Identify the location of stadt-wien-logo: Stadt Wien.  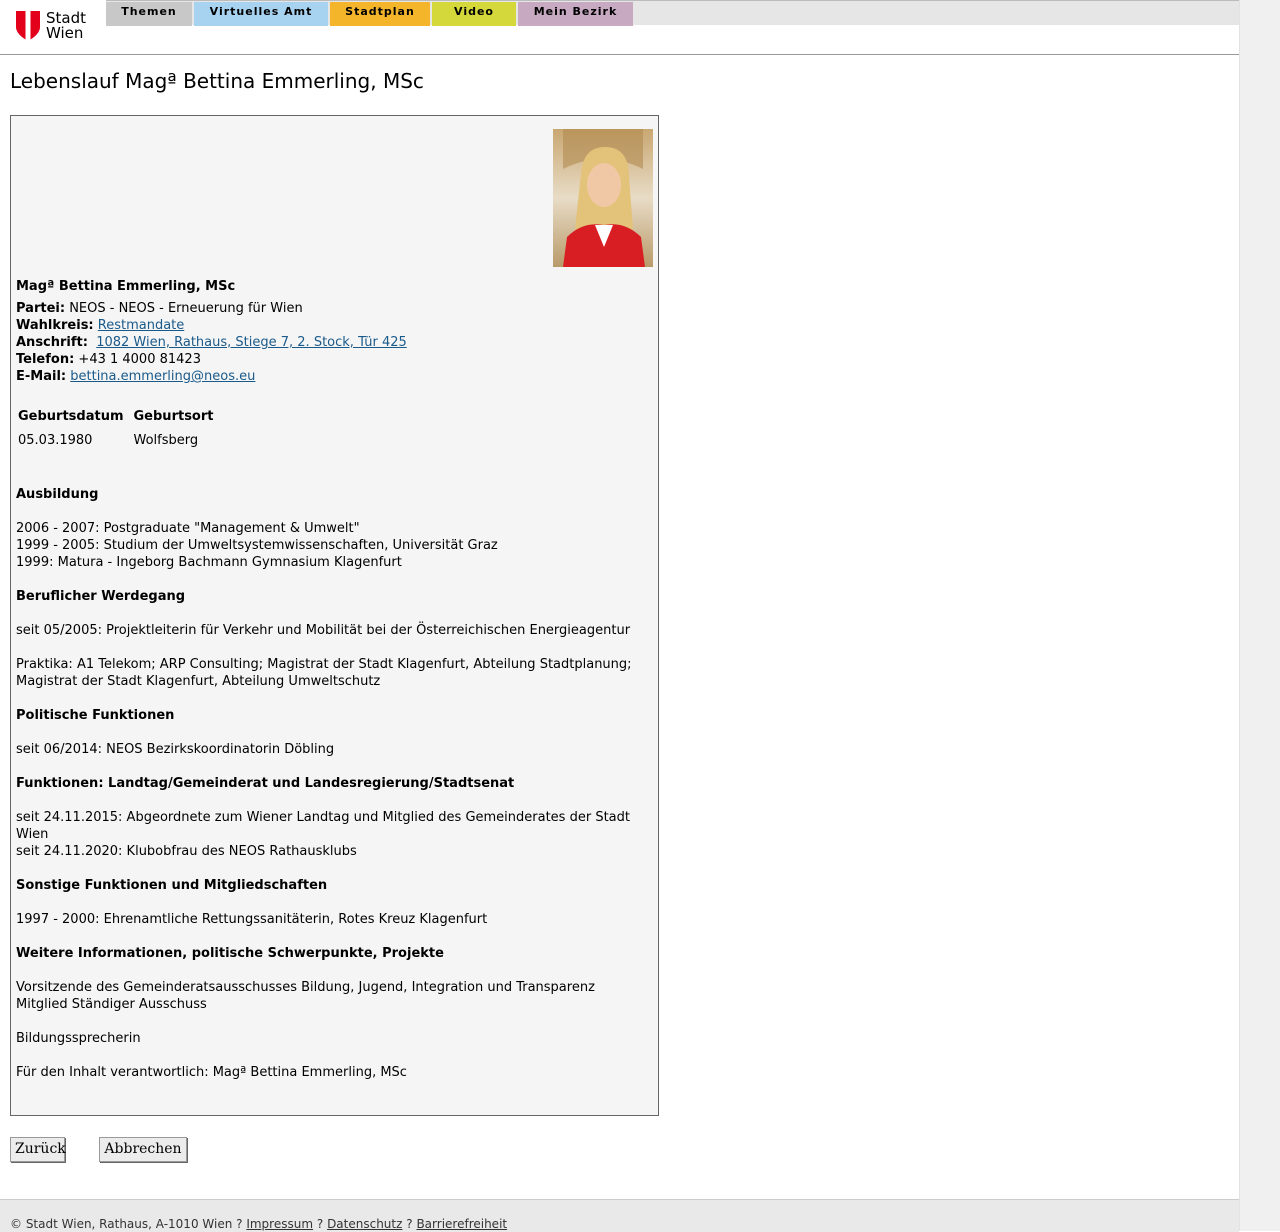
(51, 26).